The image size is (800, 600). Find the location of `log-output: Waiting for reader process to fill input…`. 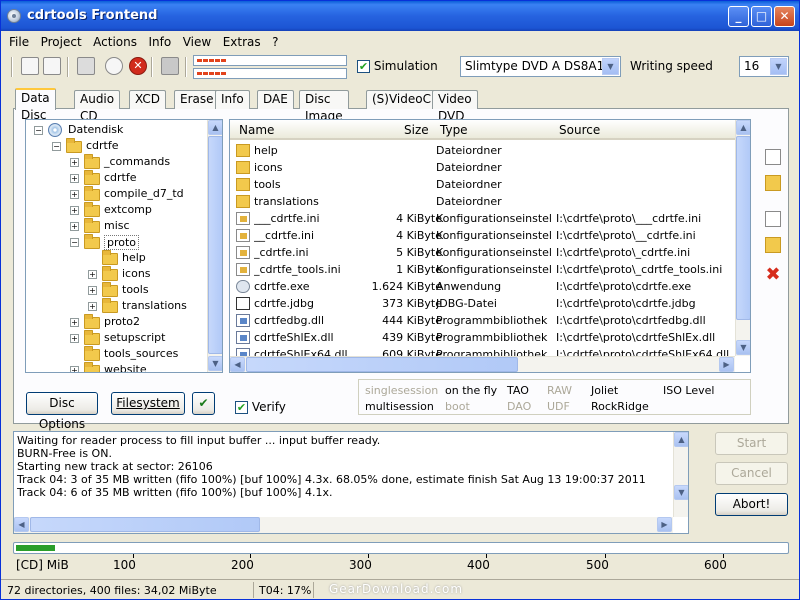

log-output: Waiting for reader process to fill input… is located at coordinates (351, 482).